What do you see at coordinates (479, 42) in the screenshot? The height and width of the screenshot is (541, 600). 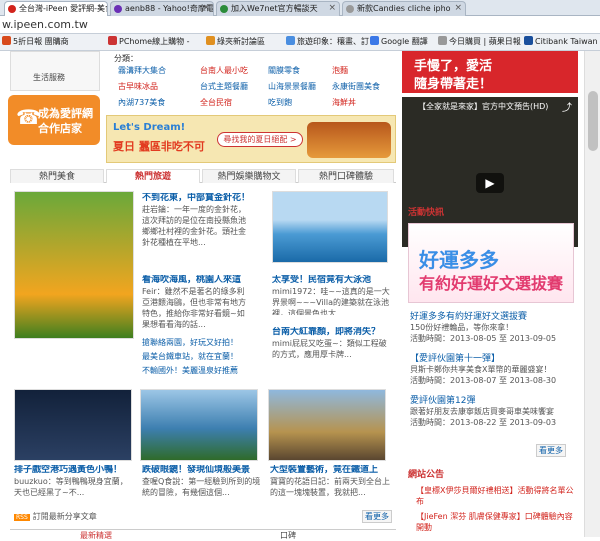 I see `bookmark-item: 今日購買 | 蘋果日報` at bounding box center [479, 42].